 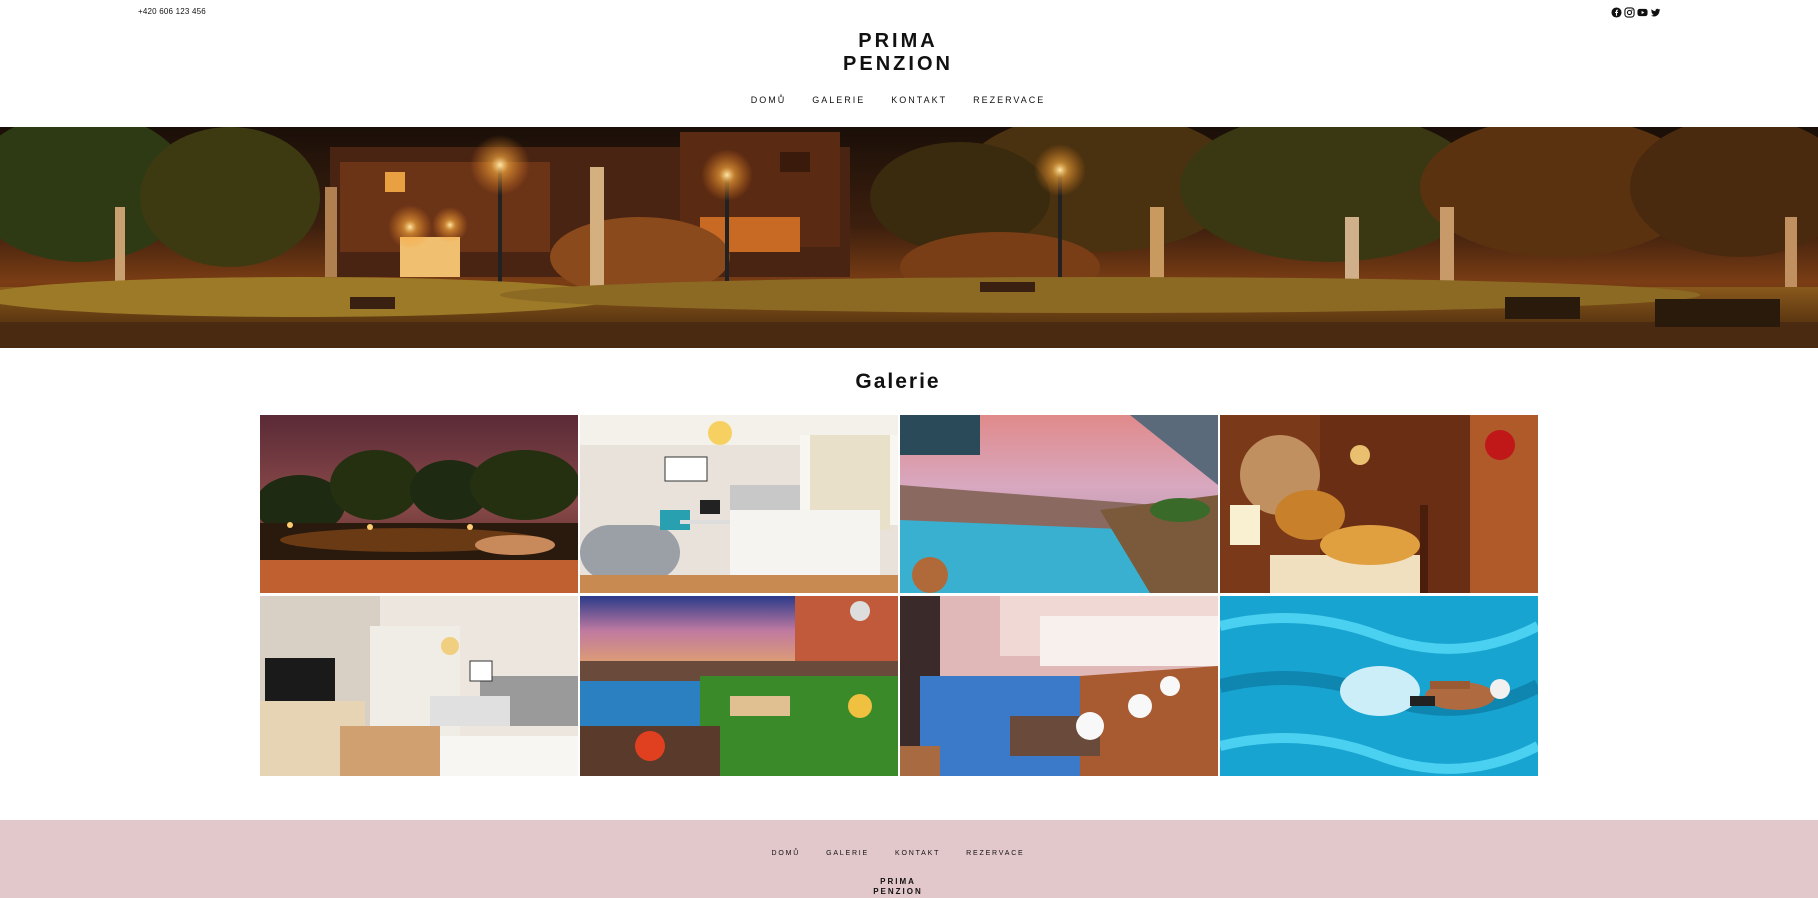 I want to click on footer-nav-item-galerie: GALERIE, so click(x=847, y=853).